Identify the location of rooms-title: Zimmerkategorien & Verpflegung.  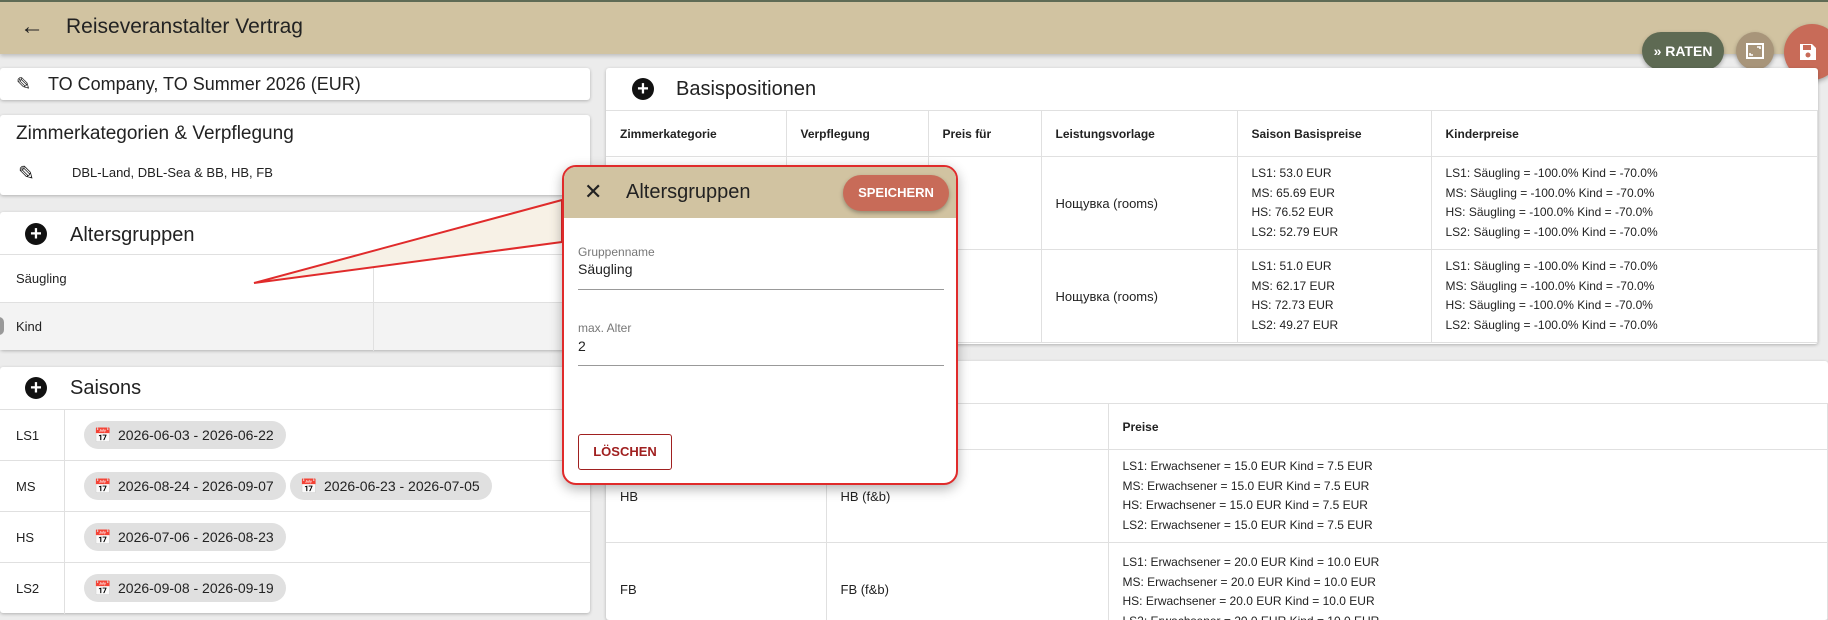
(155, 133).